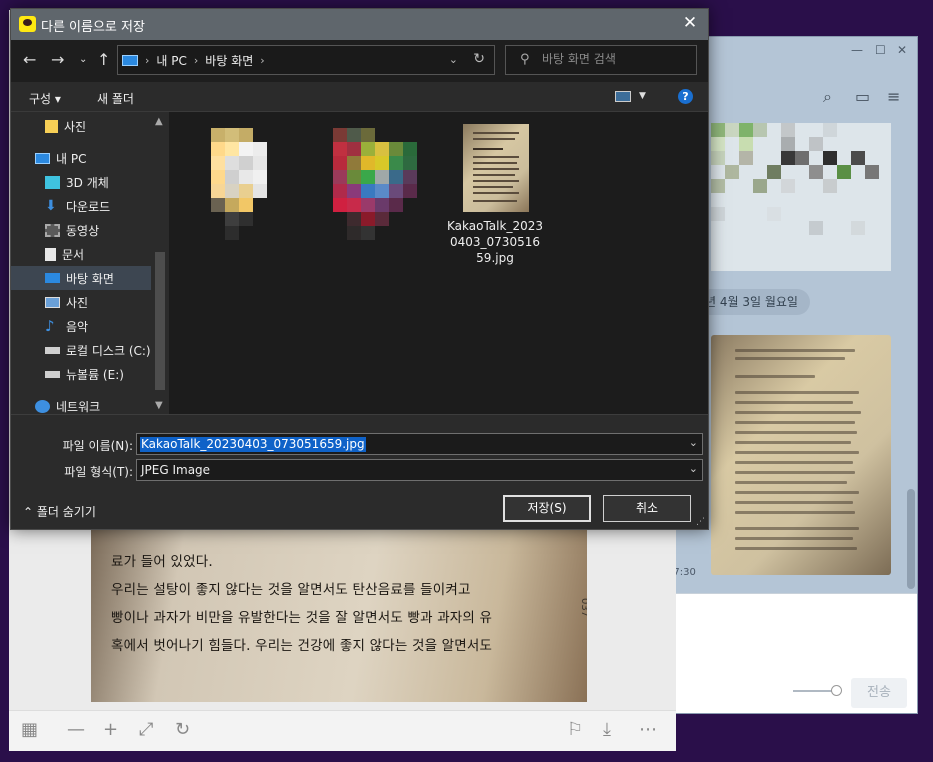 This screenshot has height=762, width=933. What do you see at coordinates (495, 242) in the screenshot?
I see `file-item-name: KakaoTalk_20230403_073051659.jpg` at bounding box center [495, 242].